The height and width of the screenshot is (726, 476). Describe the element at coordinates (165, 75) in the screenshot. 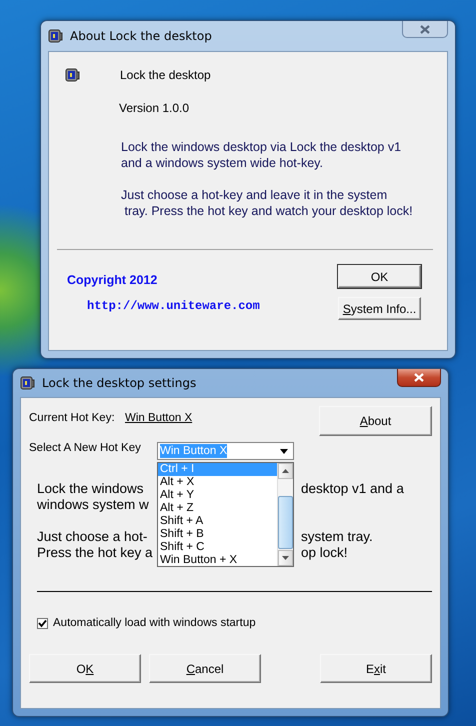

I see `app-name: Lock the desktop` at that location.